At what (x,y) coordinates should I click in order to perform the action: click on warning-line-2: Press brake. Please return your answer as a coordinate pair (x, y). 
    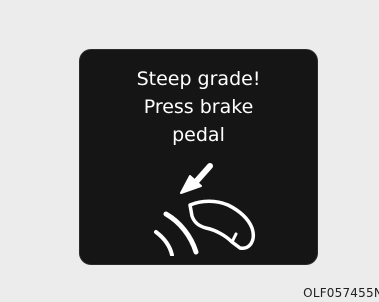
    Looking at the image, I should click on (198, 107).